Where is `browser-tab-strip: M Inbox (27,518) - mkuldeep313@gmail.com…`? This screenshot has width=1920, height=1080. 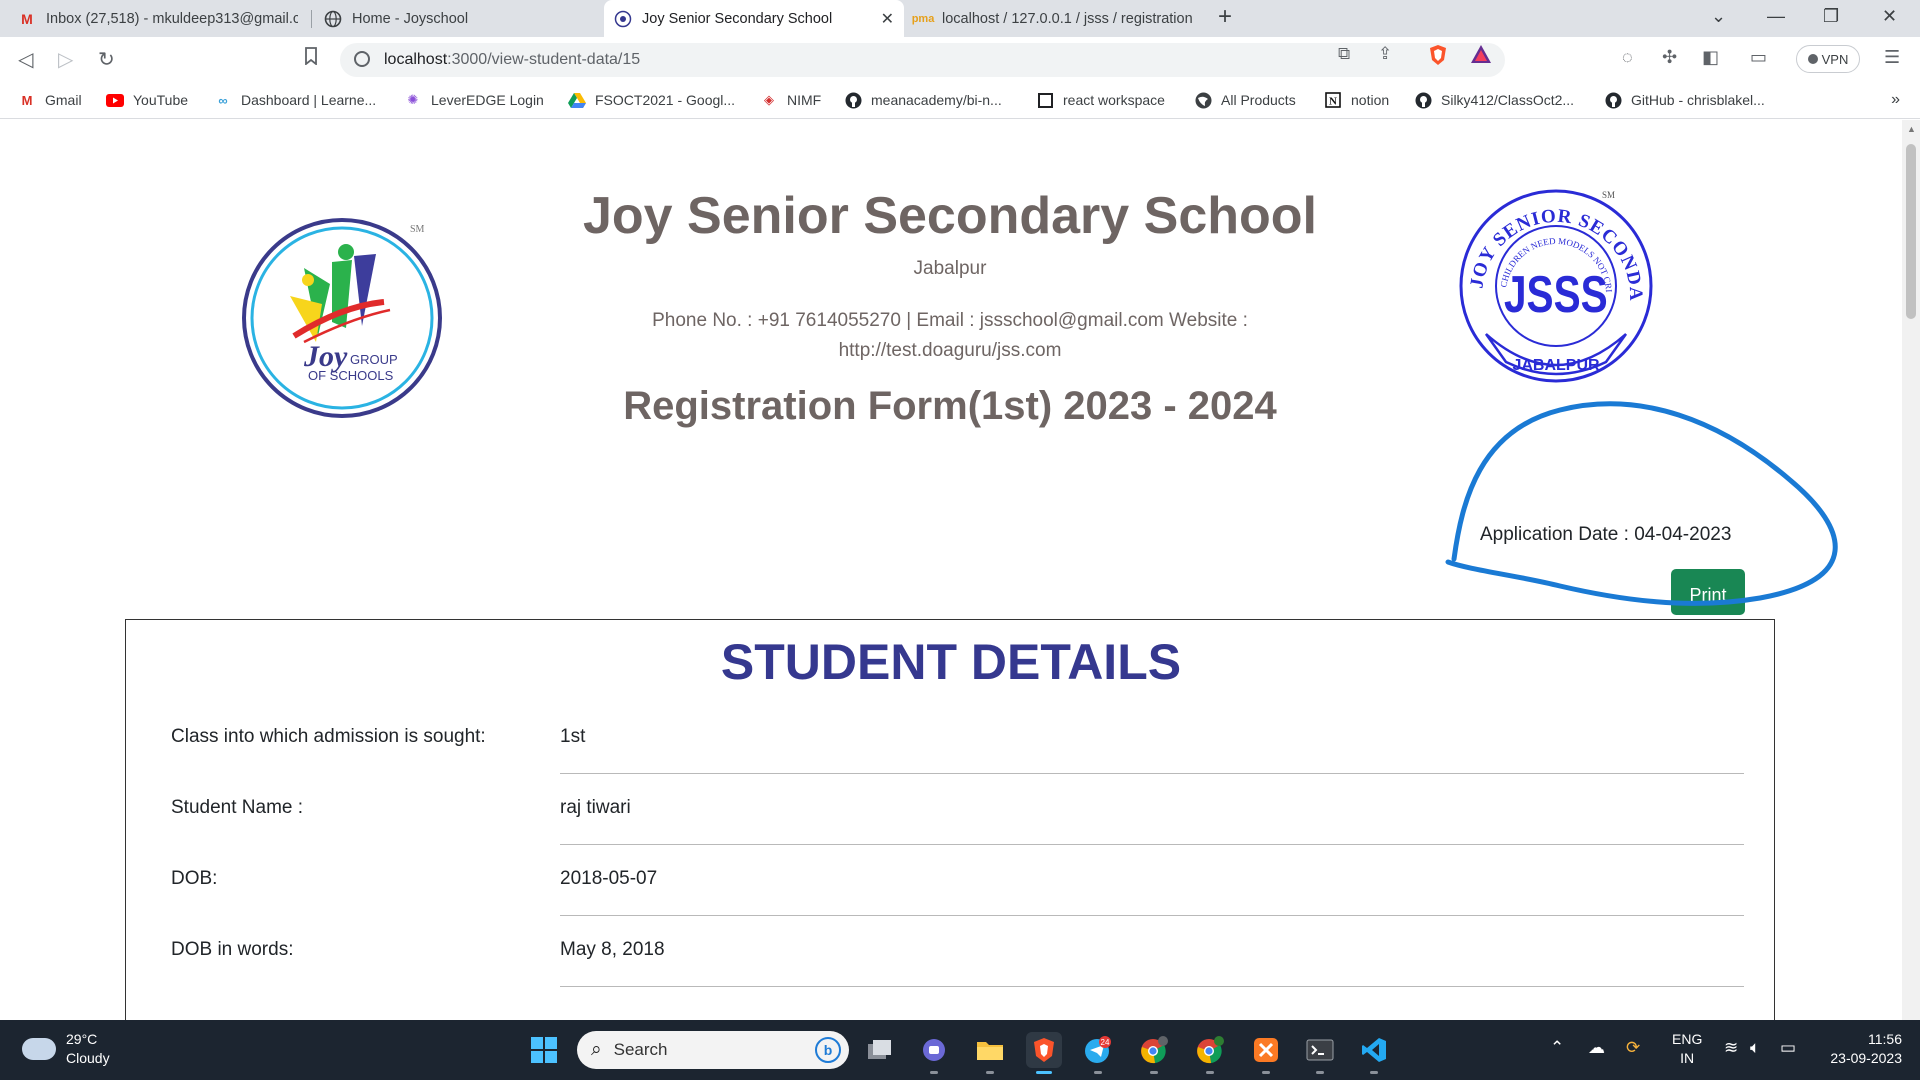 browser-tab-strip: M Inbox (27,518) - mkuldeep313@gmail.com… is located at coordinates (960, 18).